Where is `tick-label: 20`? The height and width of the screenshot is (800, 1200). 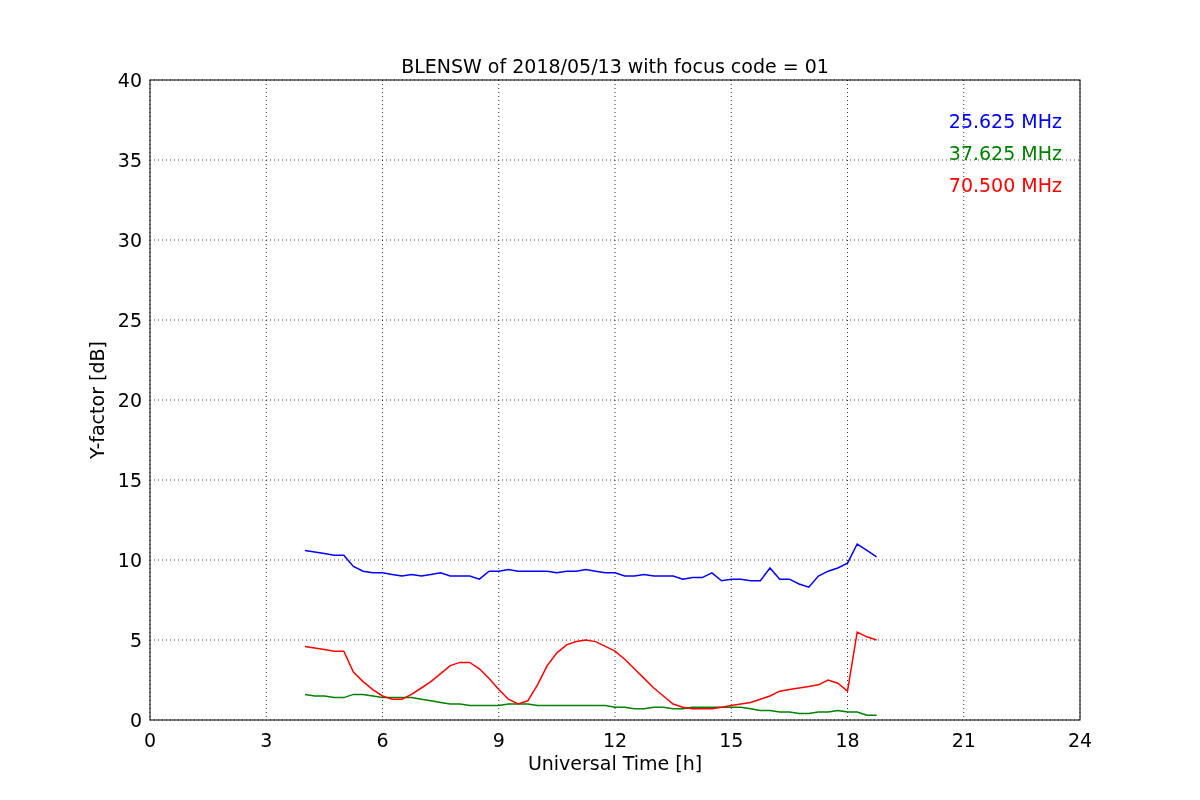 tick-label: 20 is located at coordinates (129, 400).